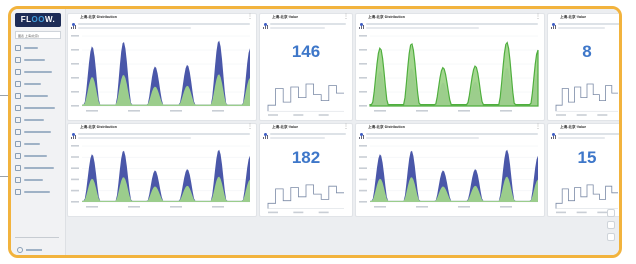 The width and height of the screenshot is (636, 264). What do you see at coordinates (18, 47) in the screenshot?
I see `dashboard-icon` at bounding box center [18, 47].